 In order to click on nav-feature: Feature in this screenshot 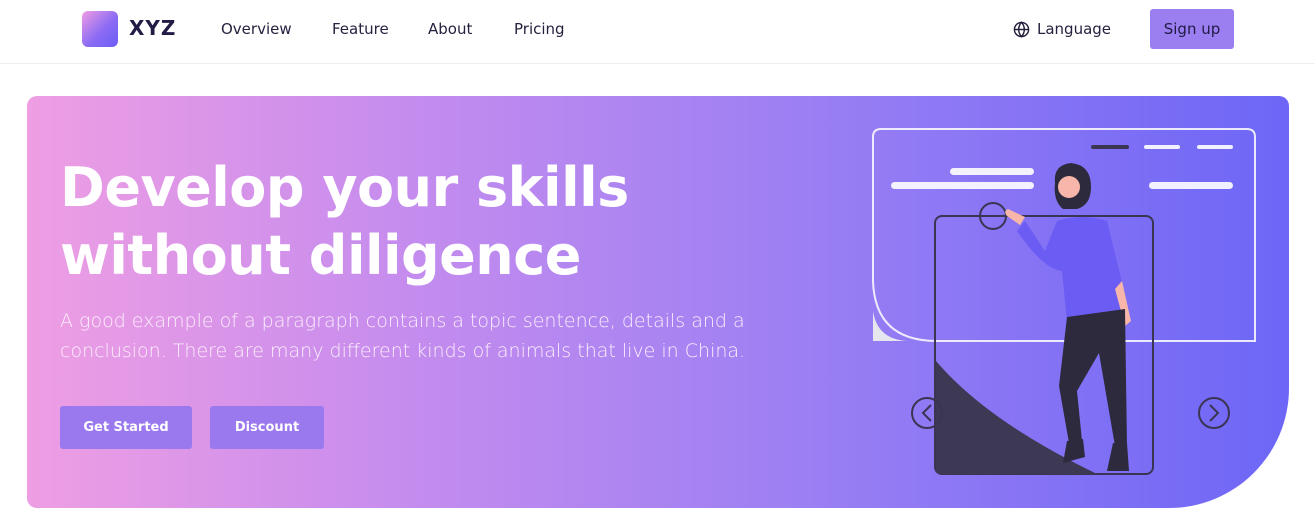, I will do `click(360, 29)`.